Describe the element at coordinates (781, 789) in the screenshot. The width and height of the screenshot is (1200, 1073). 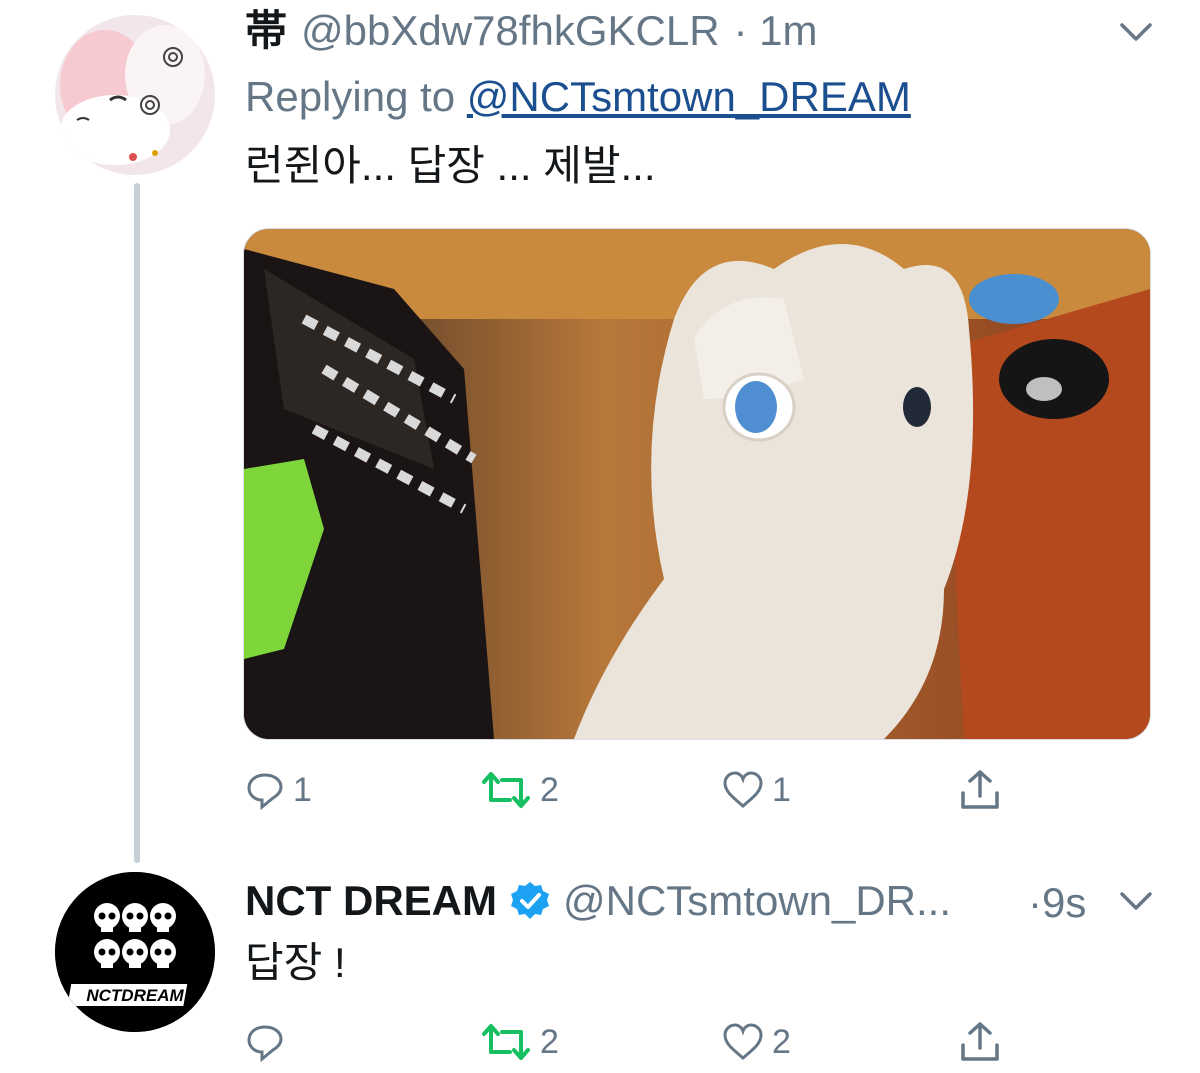
I see `like-count: 1` at that location.